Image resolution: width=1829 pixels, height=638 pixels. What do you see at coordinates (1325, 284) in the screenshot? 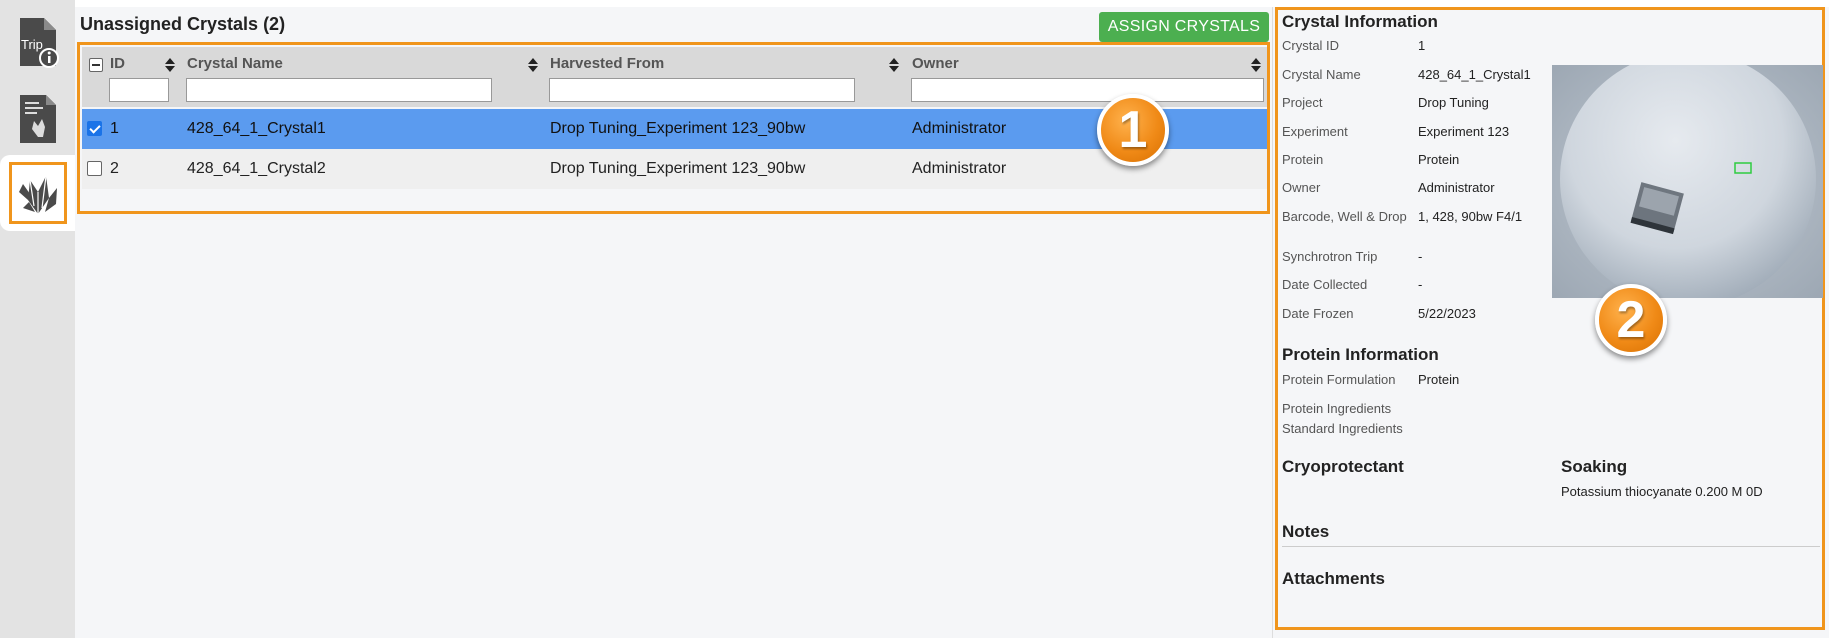
I see `field-label: Date Collected` at bounding box center [1325, 284].